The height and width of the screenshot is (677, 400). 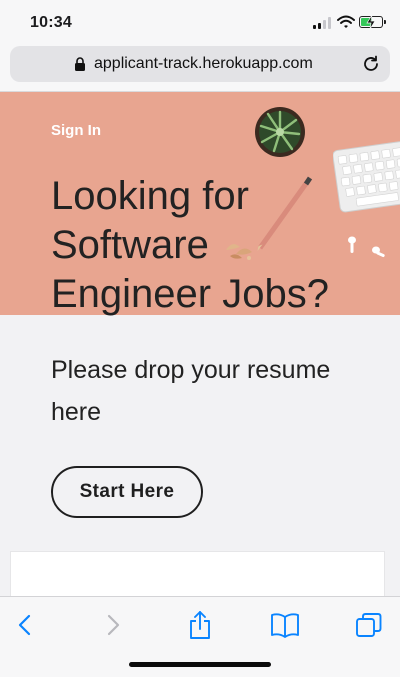 What do you see at coordinates (346, 21) in the screenshot?
I see `wifi-icon` at bounding box center [346, 21].